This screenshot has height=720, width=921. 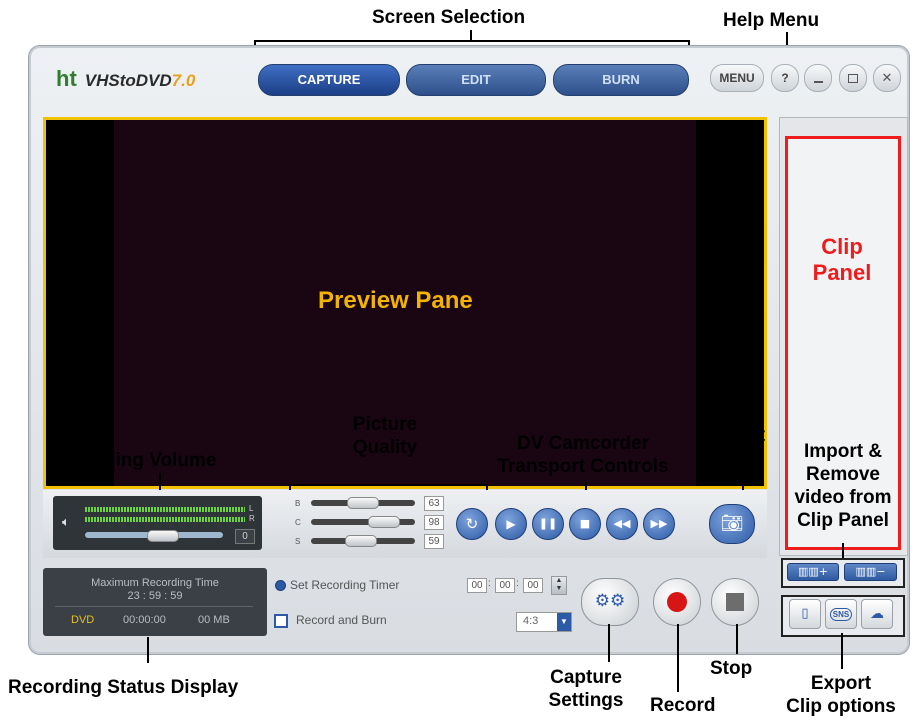 I want to click on timer-minutes: 00, so click(x=505, y=585).